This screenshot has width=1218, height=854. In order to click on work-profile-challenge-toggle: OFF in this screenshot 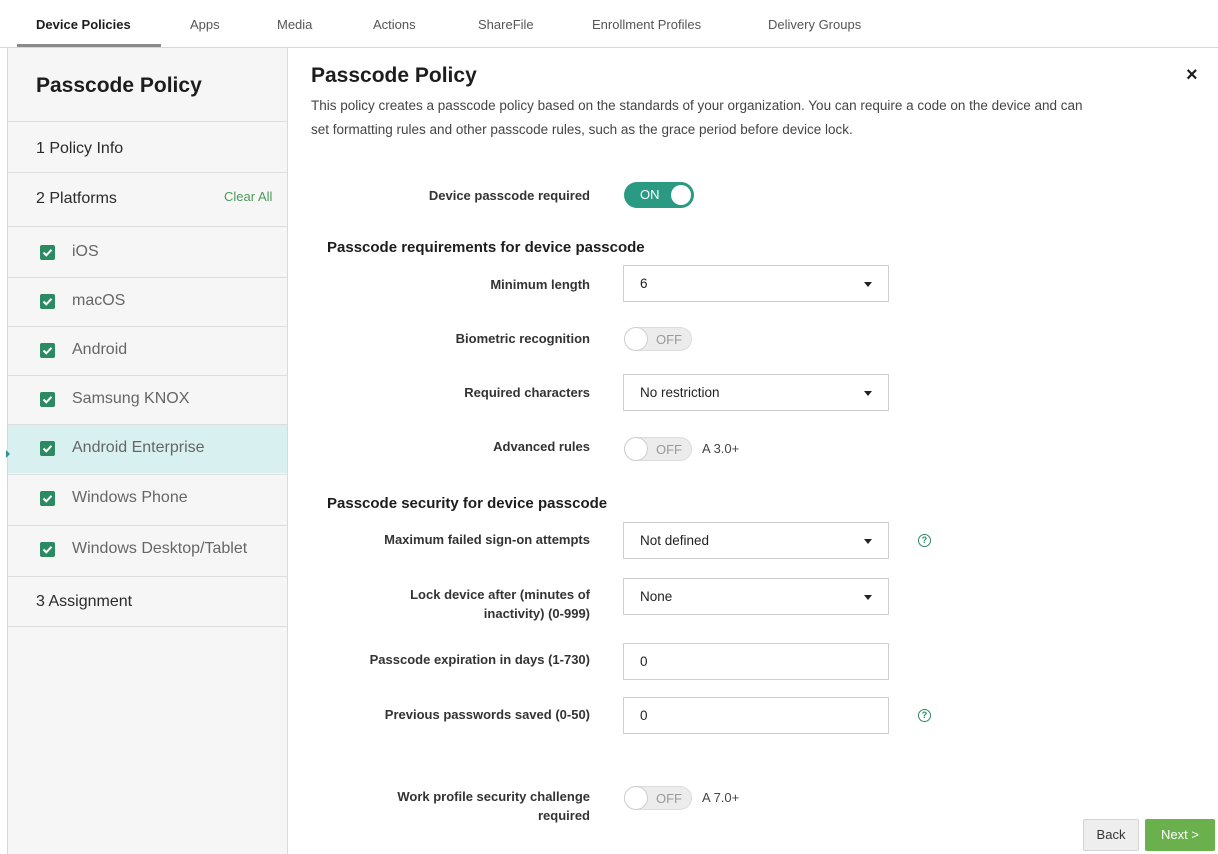, I will do `click(658, 798)`.